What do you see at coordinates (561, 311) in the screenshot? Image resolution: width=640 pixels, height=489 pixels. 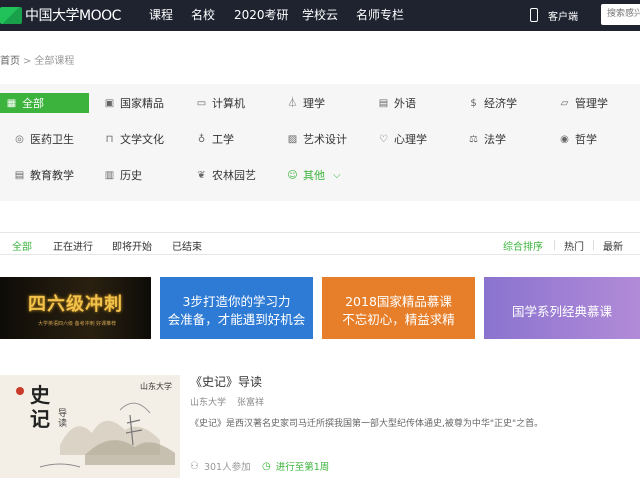 I see `banner-line-1: 国学系列经典慕课` at bounding box center [561, 311].